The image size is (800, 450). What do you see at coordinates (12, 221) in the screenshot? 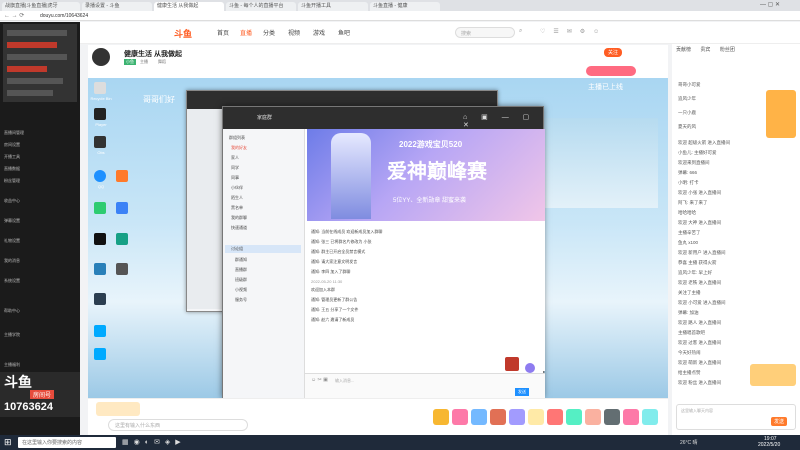
I see `panel-item: 弹幕设置` at bounding box center [12, 221].